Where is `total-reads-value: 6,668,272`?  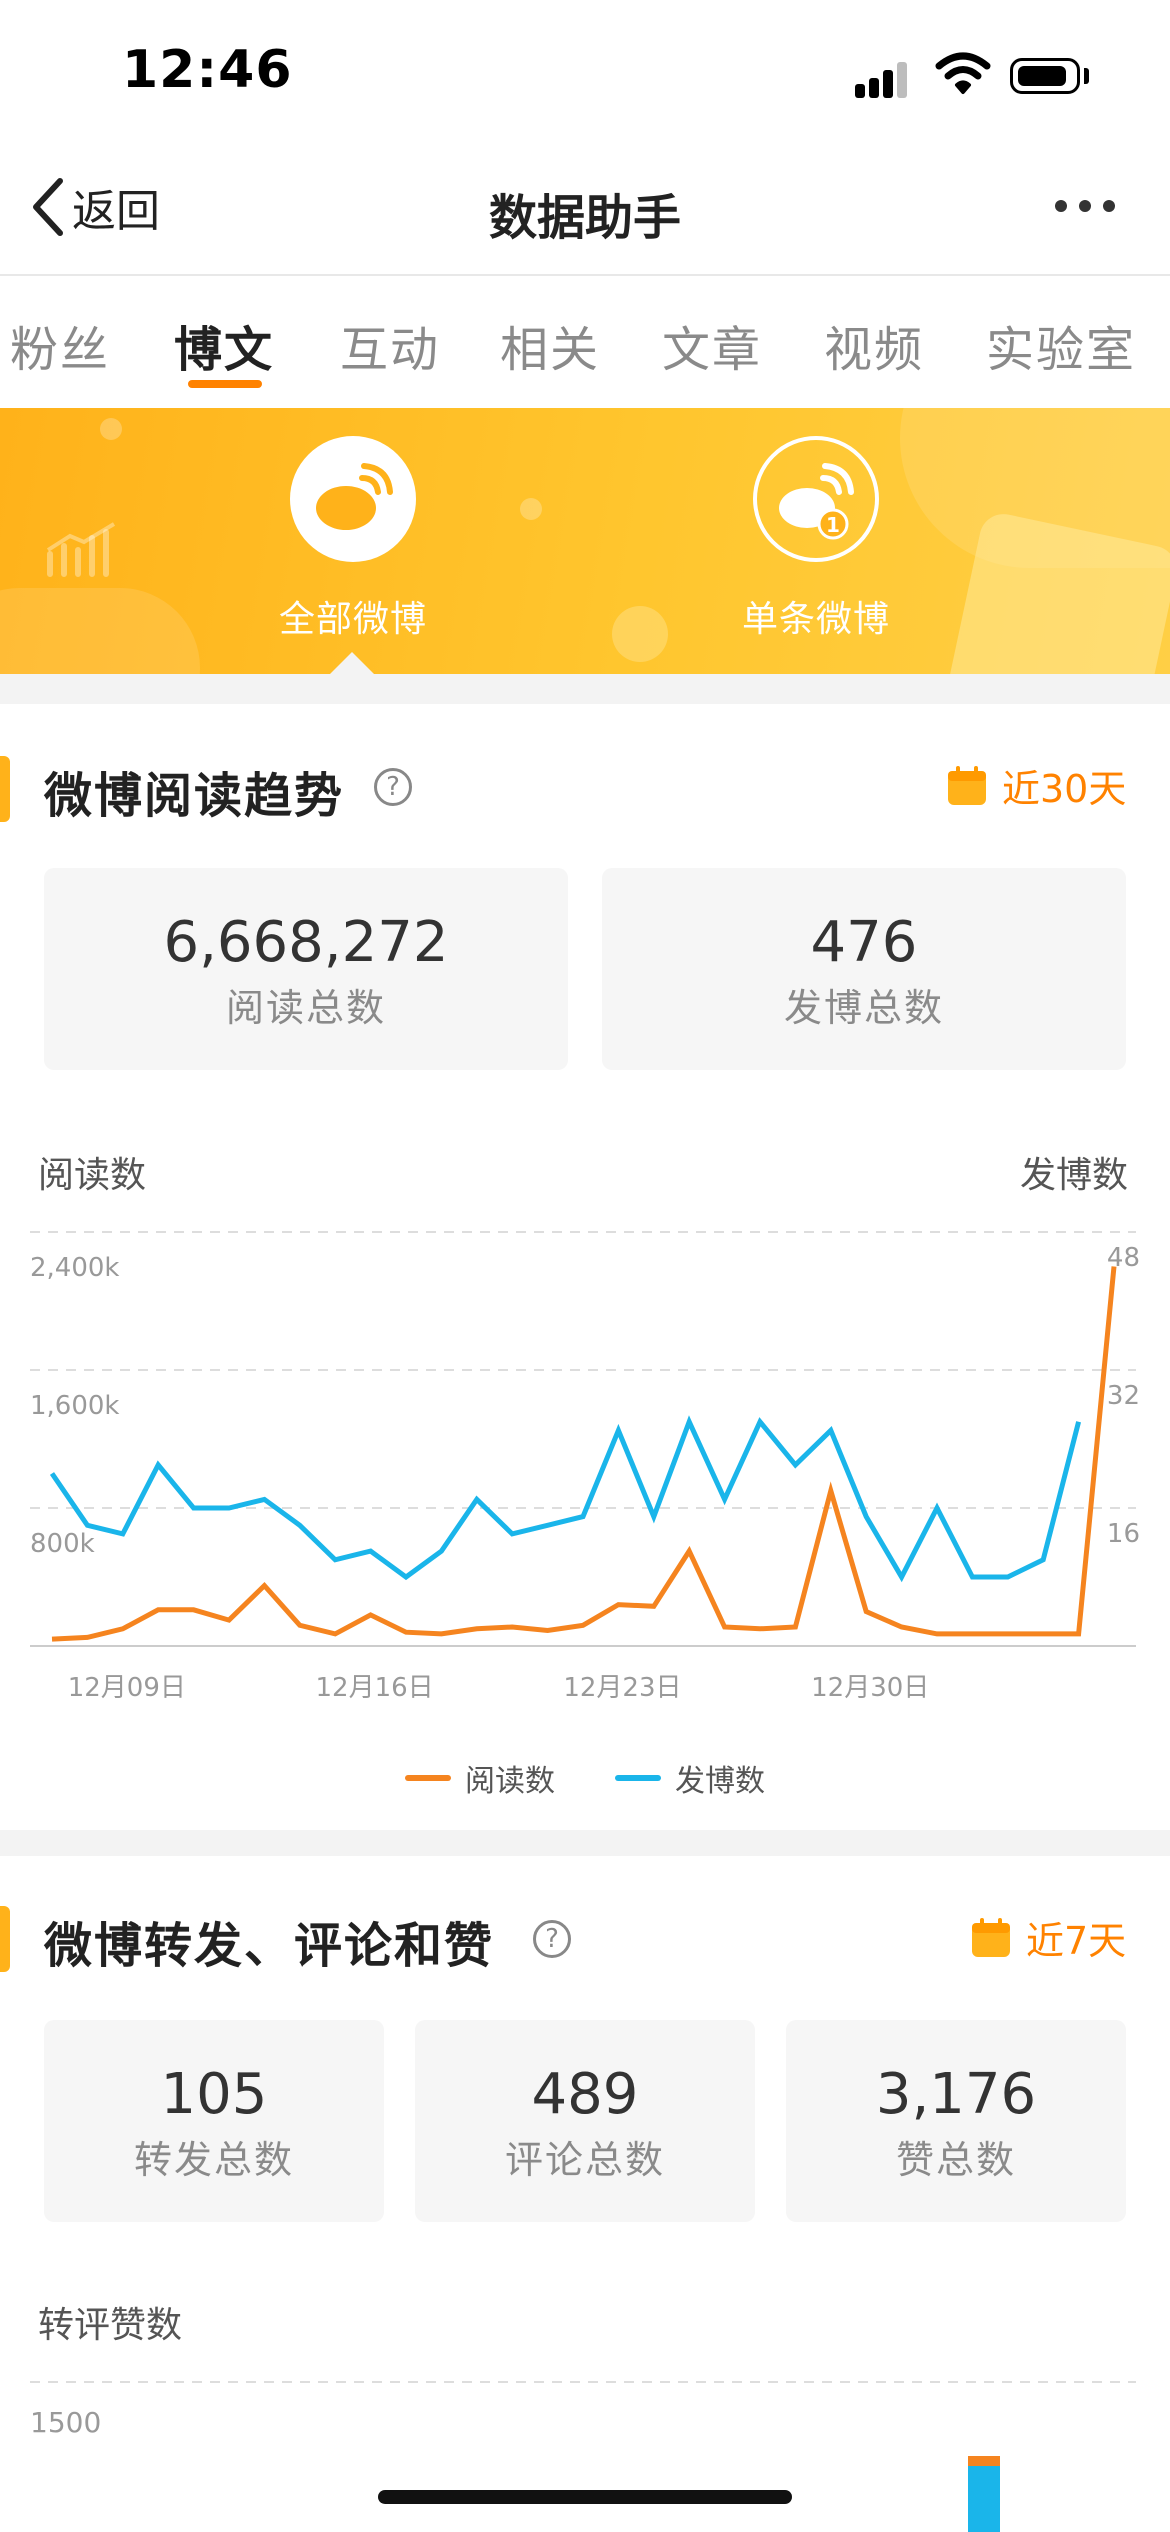
total-reads-value: 6,668,272 is located at coordinates (306, 942).